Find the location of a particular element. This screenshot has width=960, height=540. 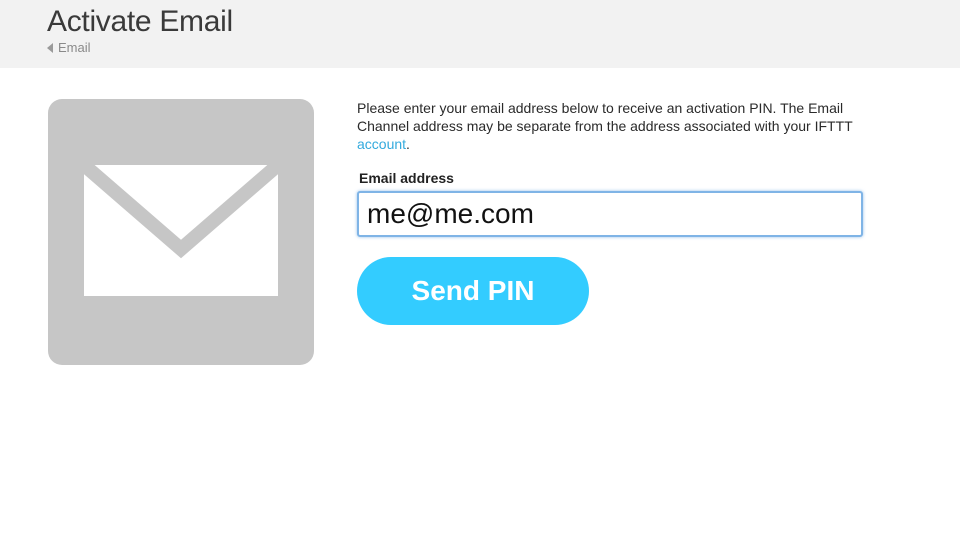

page-title: Activate Email is located at coordinates (140, 21).